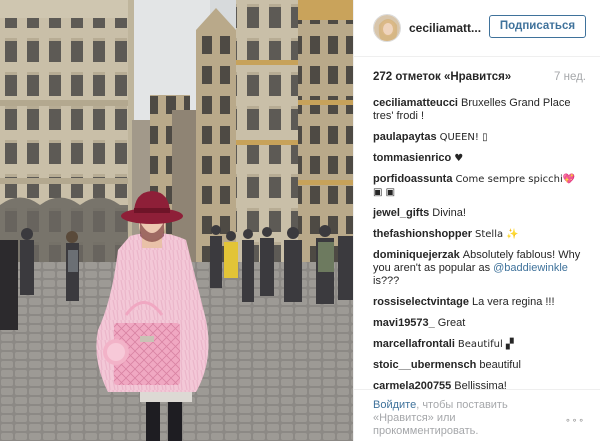  Describe the element at coordinates (416, 255) in the screenshot. I see `comment-username: dominiquejerzak` at that location.